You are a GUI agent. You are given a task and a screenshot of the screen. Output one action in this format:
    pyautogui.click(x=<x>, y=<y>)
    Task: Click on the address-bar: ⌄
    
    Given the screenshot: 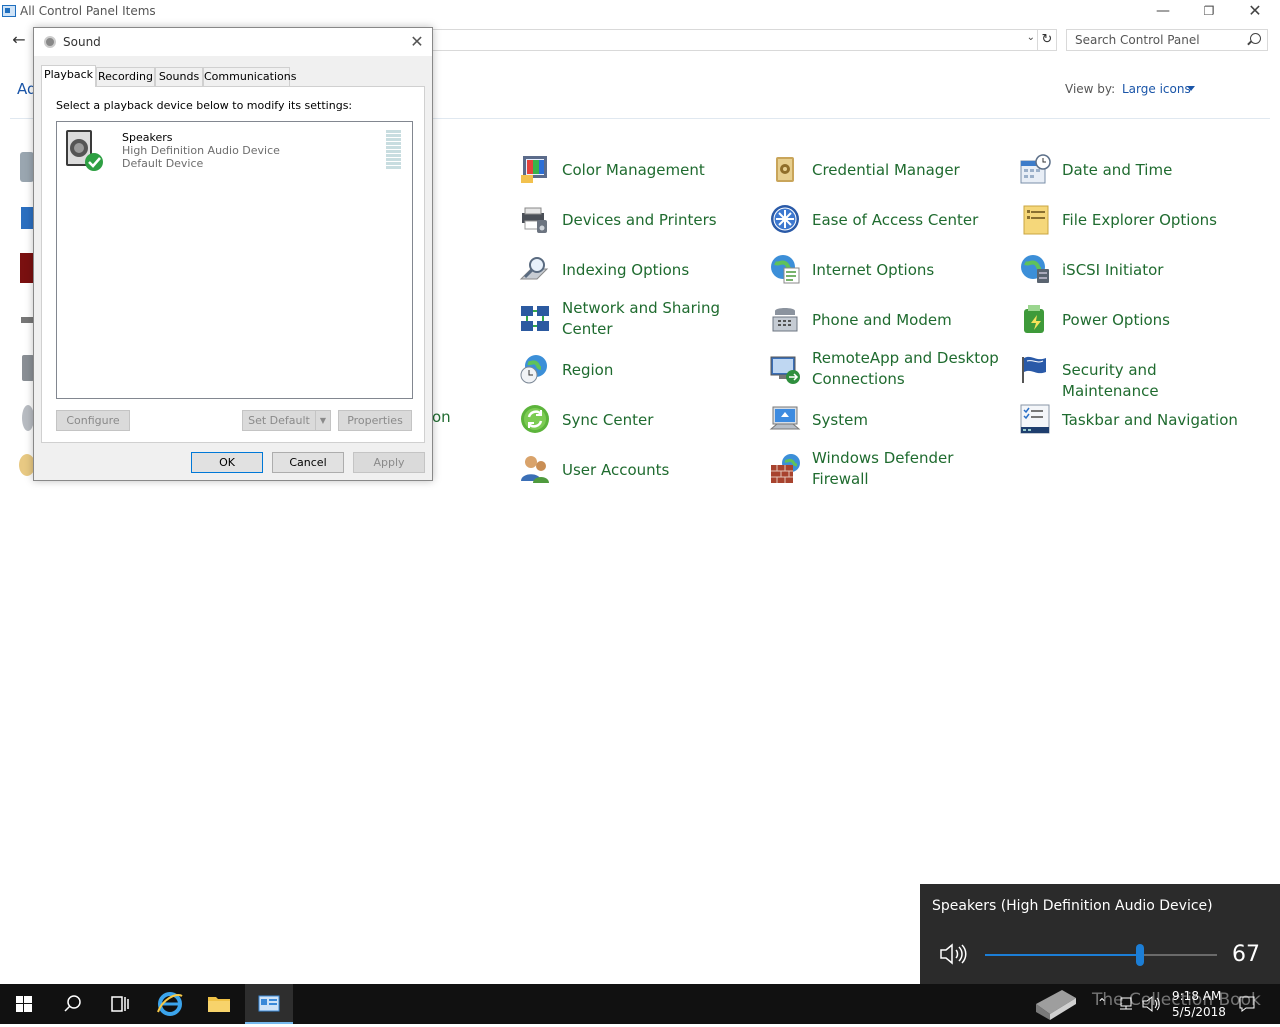 What is the action you would take?
    pyautogui.click(x=734, y=40)
    